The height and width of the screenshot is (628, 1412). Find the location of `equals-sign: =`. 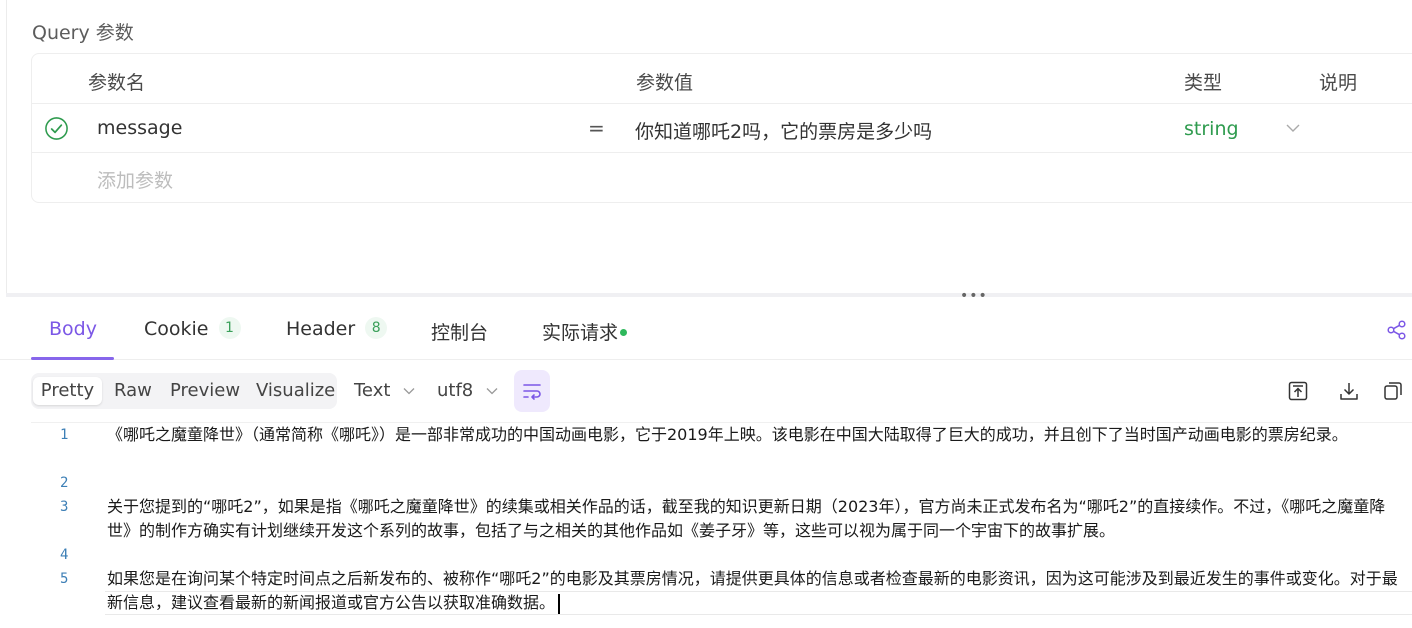

equals-sign: = is located at coordinates (596, 128).